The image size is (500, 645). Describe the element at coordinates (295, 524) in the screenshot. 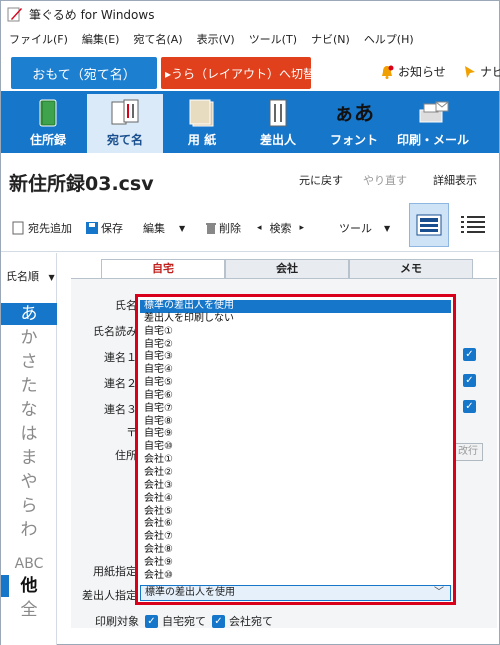

I see `sender-option: 会社⑥` at that location.